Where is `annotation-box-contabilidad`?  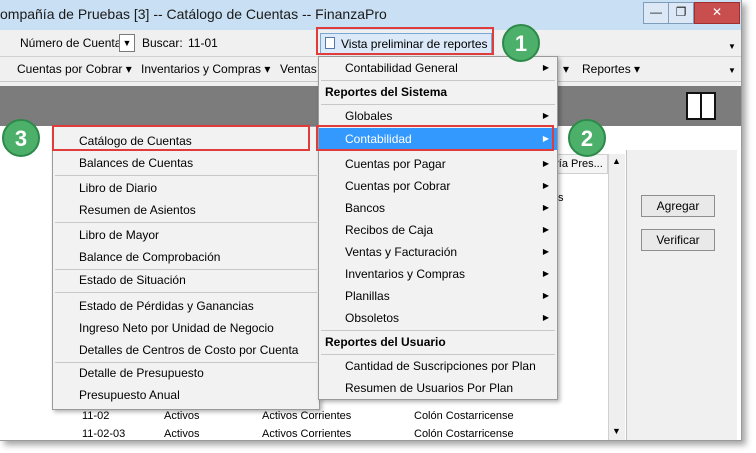
annotation-box-contabilidad is located at coordinates (435, 138).